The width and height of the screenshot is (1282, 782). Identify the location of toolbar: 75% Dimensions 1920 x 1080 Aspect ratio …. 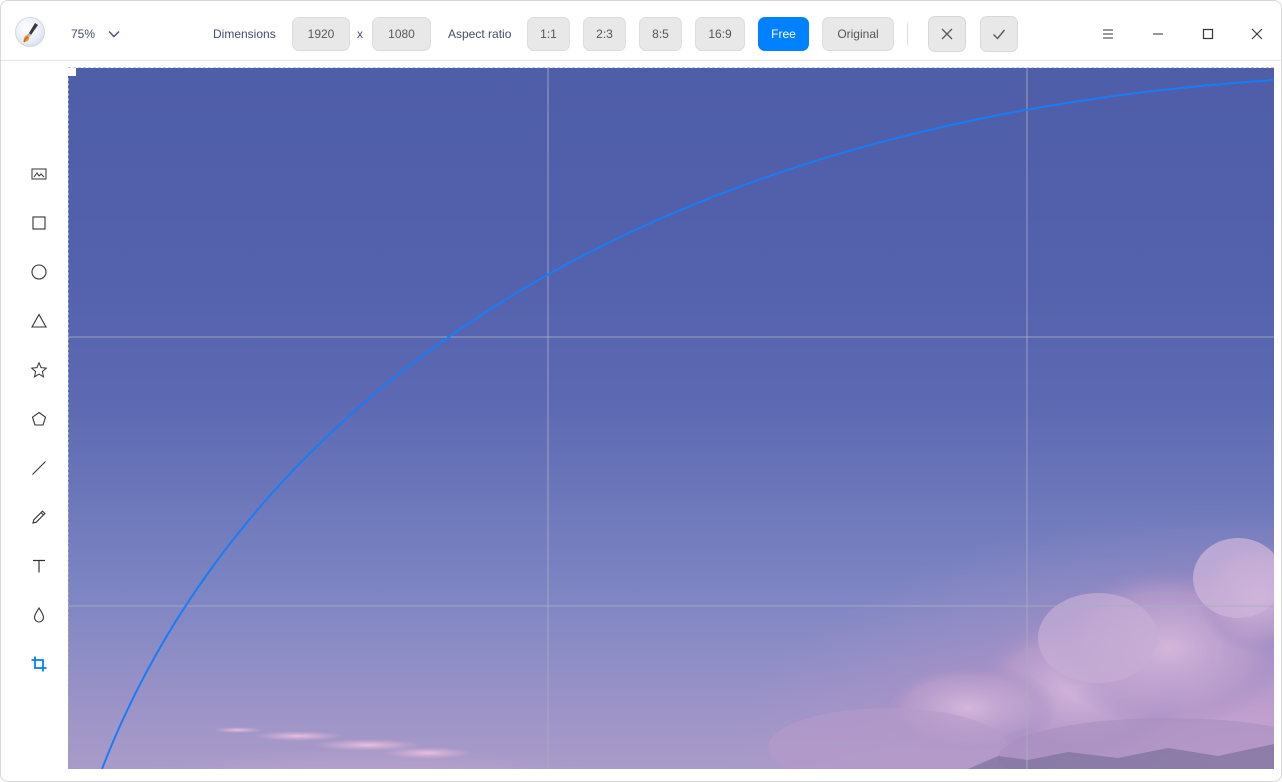
(641, 31).